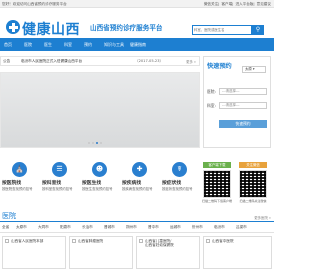 The width and height of the screenshot is (320, 269). Describe the element at coordinates (191, 61) in the screenshot. I see `notice-more-link: 更多 »` at that location.